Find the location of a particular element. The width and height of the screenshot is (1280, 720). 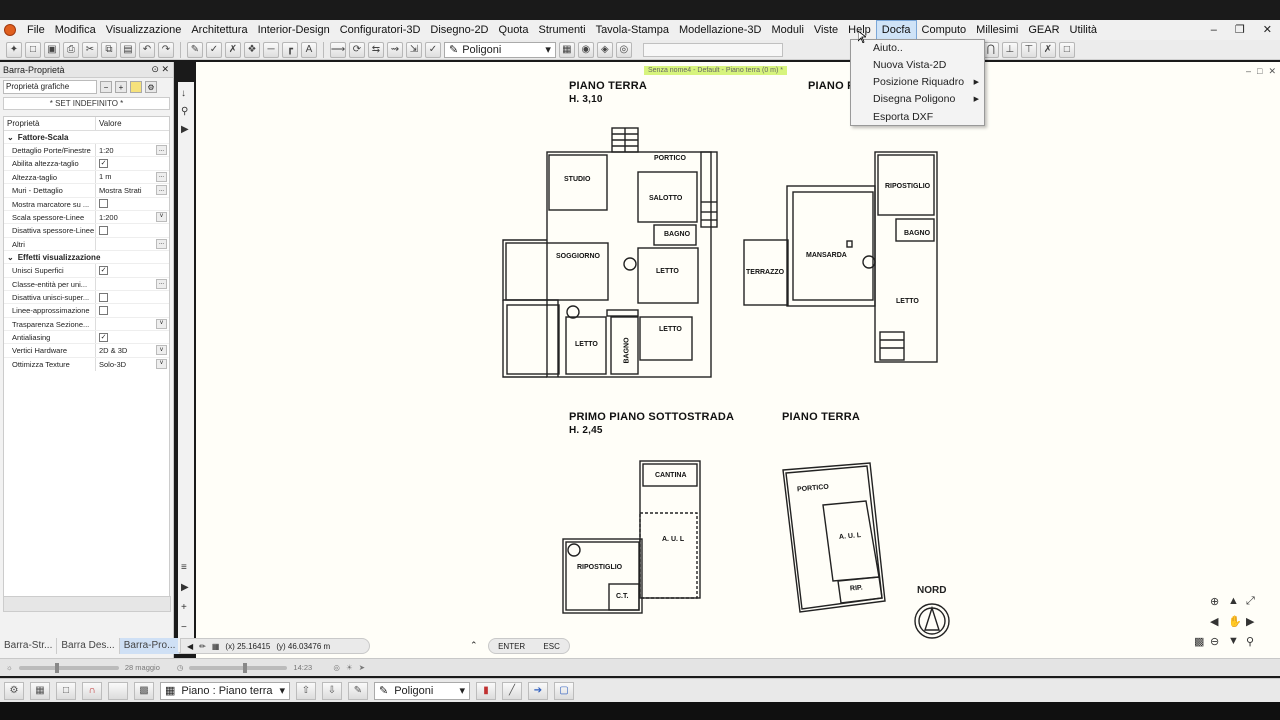

sun-icon: ☼ is located at coordinates (9, 667).